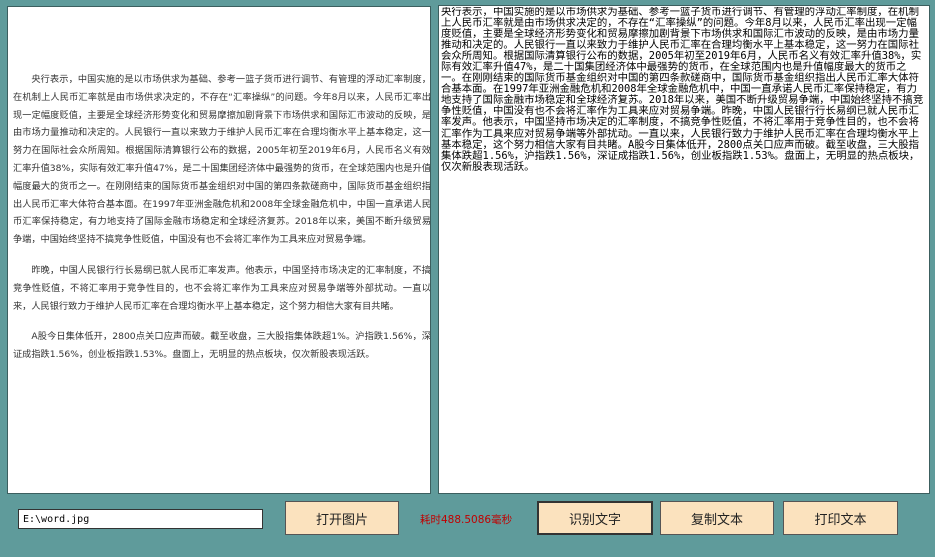 This screenshot has height=557, width=935. I want to click on print-text-button: 打印文本, so click(840, 518).